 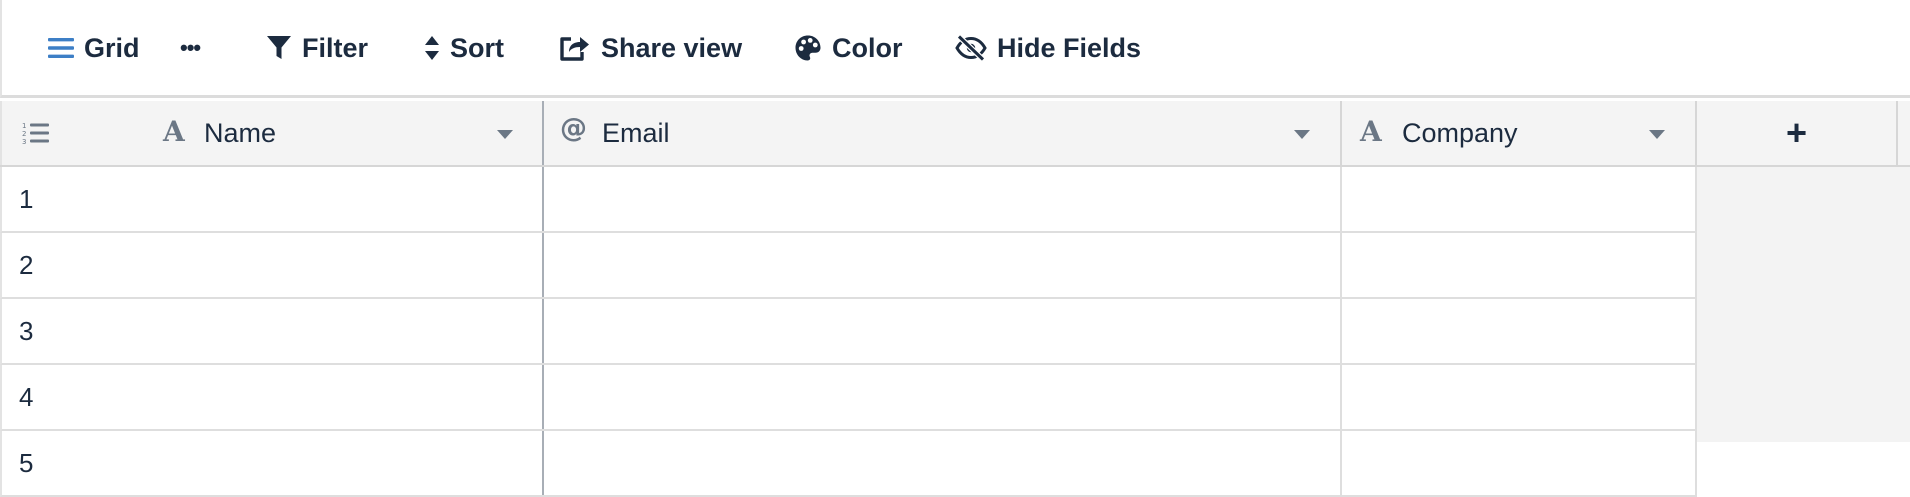 What do you see at coordinates (273, 463) in the screenshot?
I see `cell-name: 5` at bounding box center [273, 463].